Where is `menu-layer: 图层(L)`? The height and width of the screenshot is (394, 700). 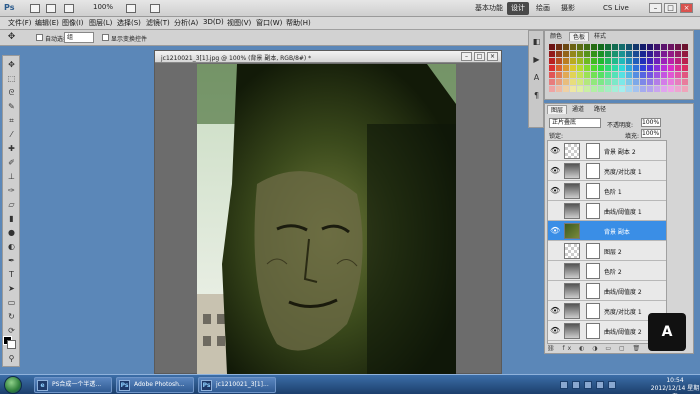 menu-layer: 图层(L) is located at coordinates (100, 23).